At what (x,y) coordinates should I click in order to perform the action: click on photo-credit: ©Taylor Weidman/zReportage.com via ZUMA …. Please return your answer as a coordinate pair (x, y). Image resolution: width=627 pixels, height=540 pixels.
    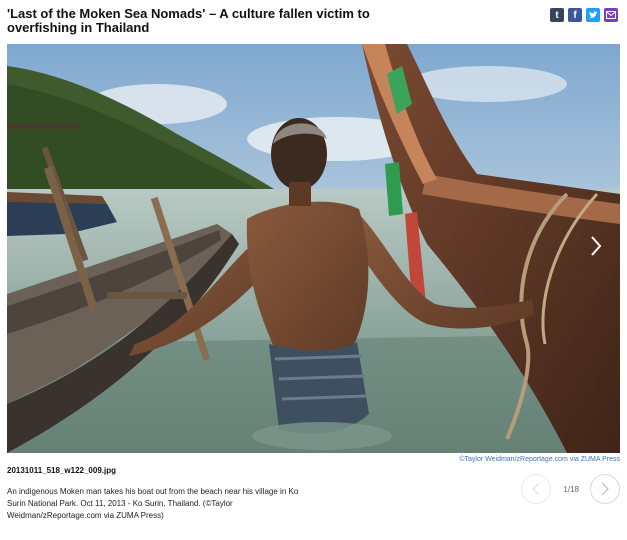
    Looking at the image, I should click on (539, 459).